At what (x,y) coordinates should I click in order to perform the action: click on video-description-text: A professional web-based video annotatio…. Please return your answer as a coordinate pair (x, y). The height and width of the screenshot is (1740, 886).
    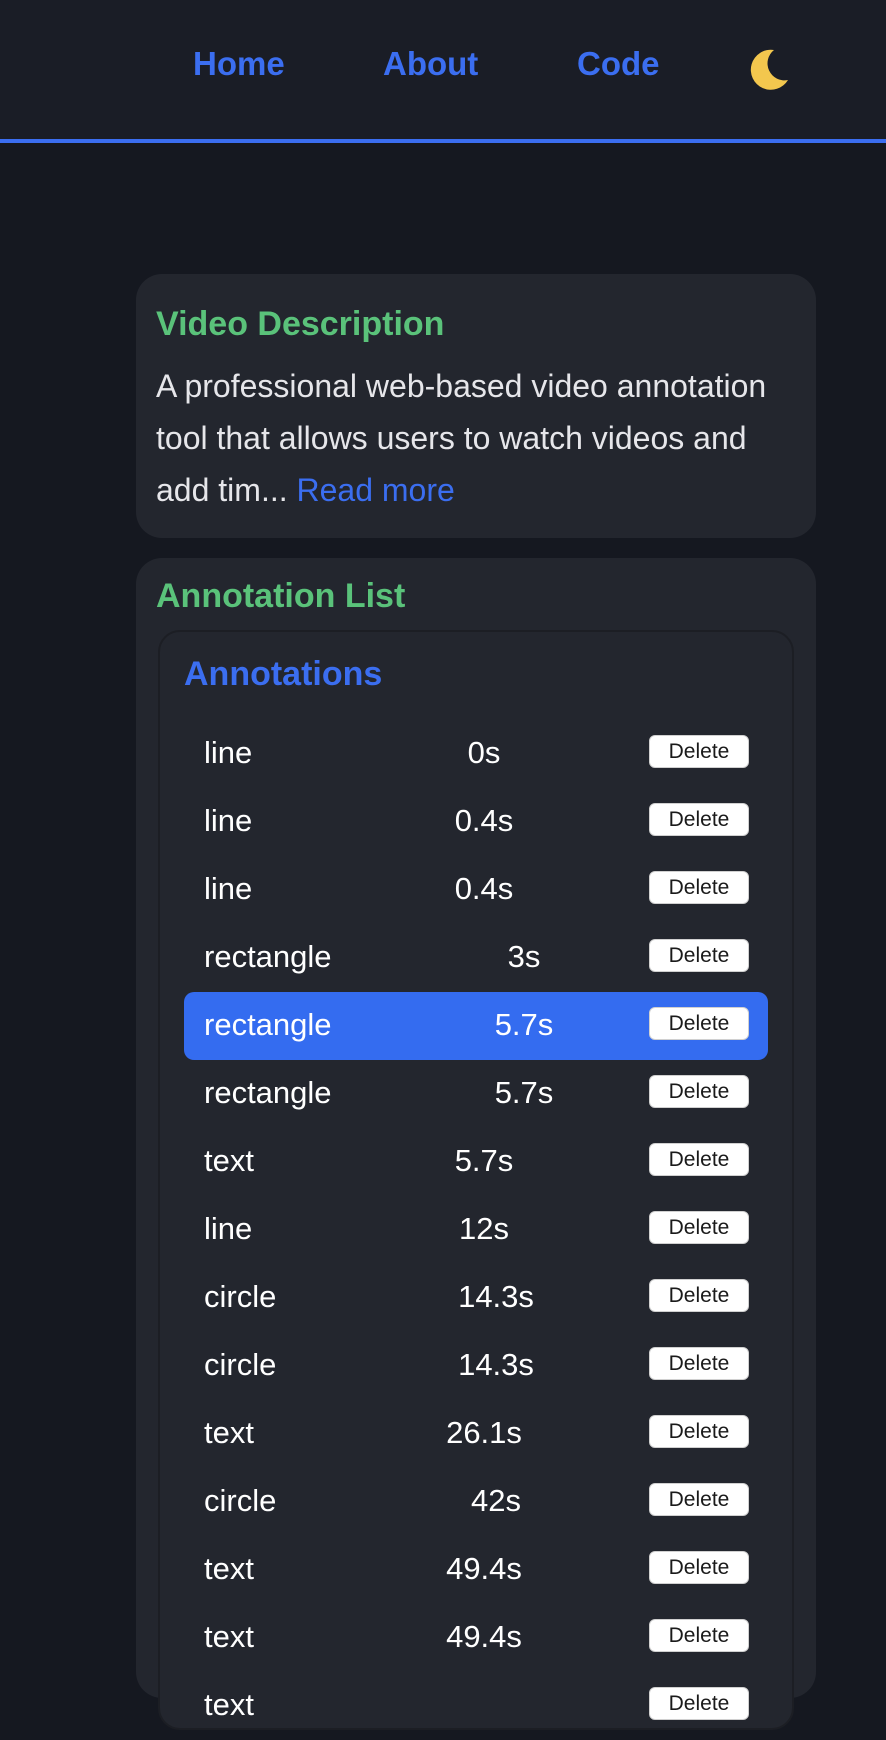
    Looking at the image, I should click on (466, 438).